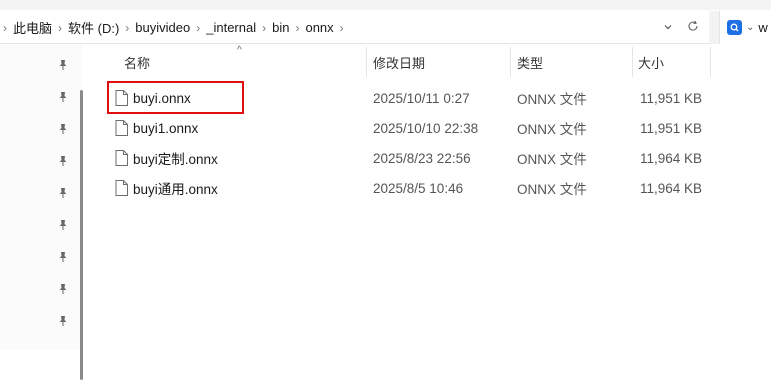  I want to click on sort-ascending-icon: ^, so click(239, 50).